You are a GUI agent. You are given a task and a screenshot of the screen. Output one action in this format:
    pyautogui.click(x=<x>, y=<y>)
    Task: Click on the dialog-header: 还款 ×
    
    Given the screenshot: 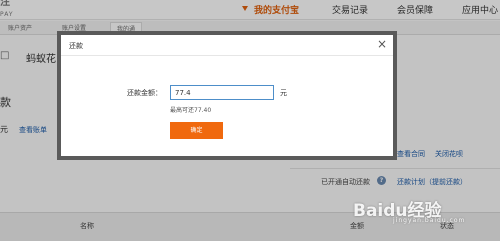 What is the action you would take?
    pyautogui.click(x=227, y=45)
    